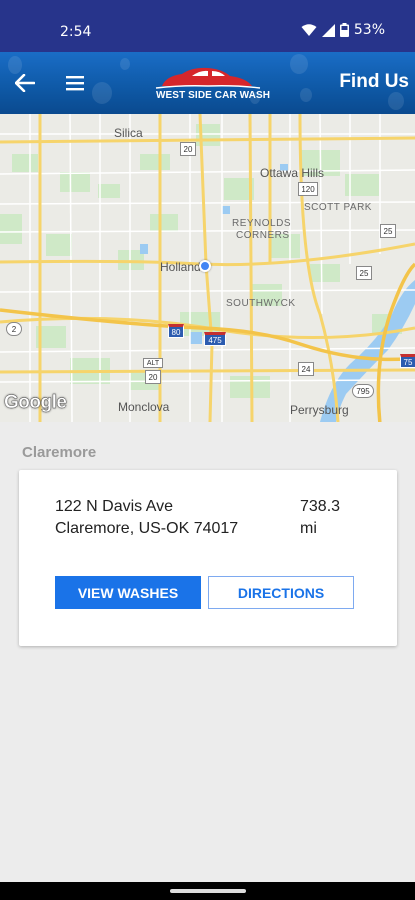  I want to click on hamburger-menu-icon, so click(75, 83).